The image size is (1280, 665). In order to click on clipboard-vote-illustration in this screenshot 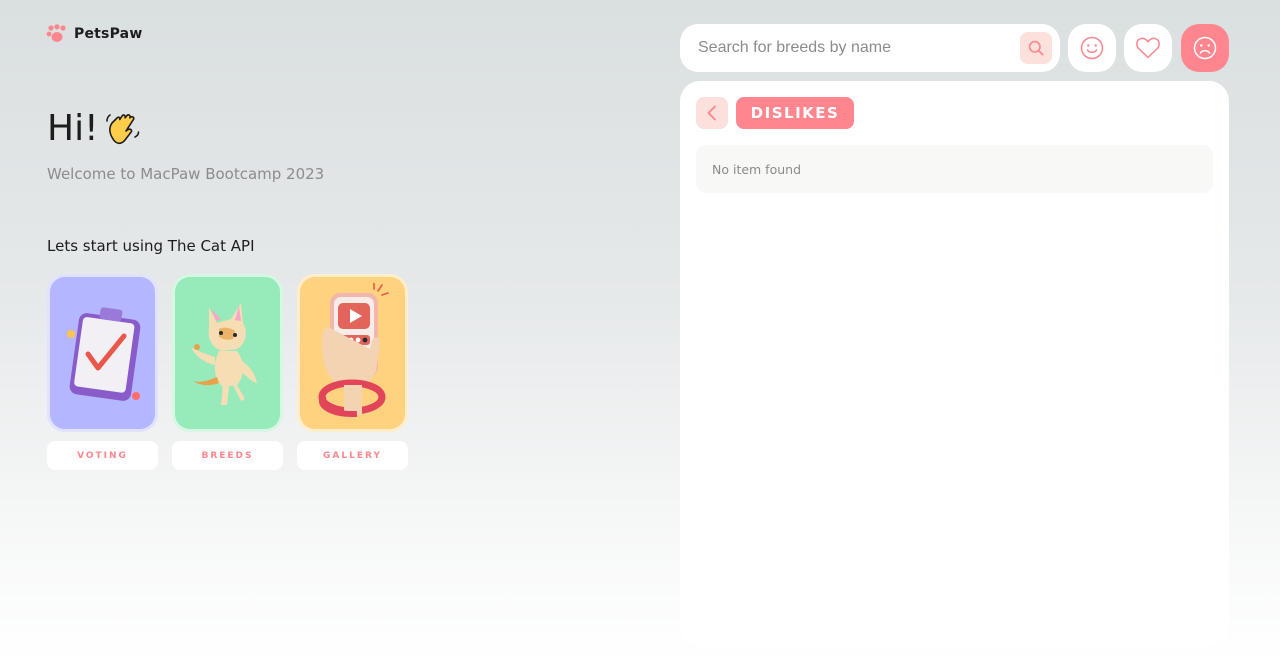, I will do `click(103, 354)`.